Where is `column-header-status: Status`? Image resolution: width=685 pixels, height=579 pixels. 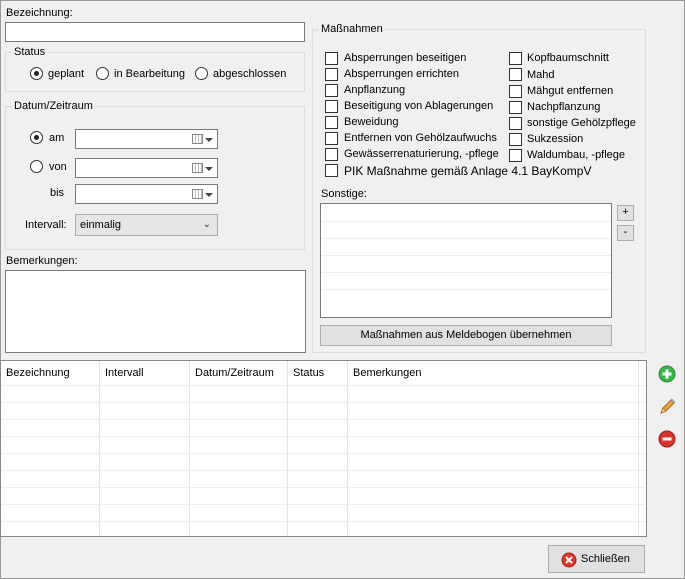
column-header-status: Status is located at coordinates (308, 373).